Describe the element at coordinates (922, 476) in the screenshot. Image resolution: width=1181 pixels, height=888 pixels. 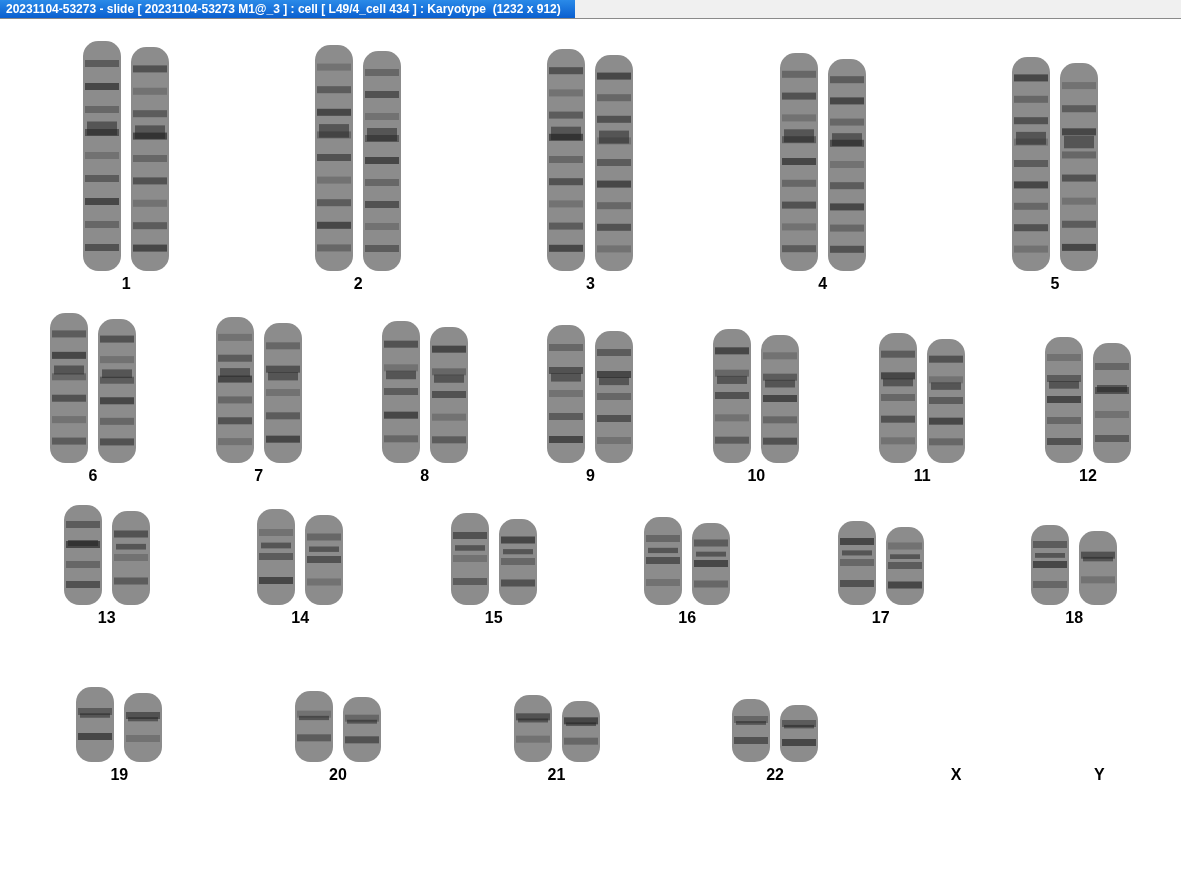
I see `chromosome-number: 11` at that location.